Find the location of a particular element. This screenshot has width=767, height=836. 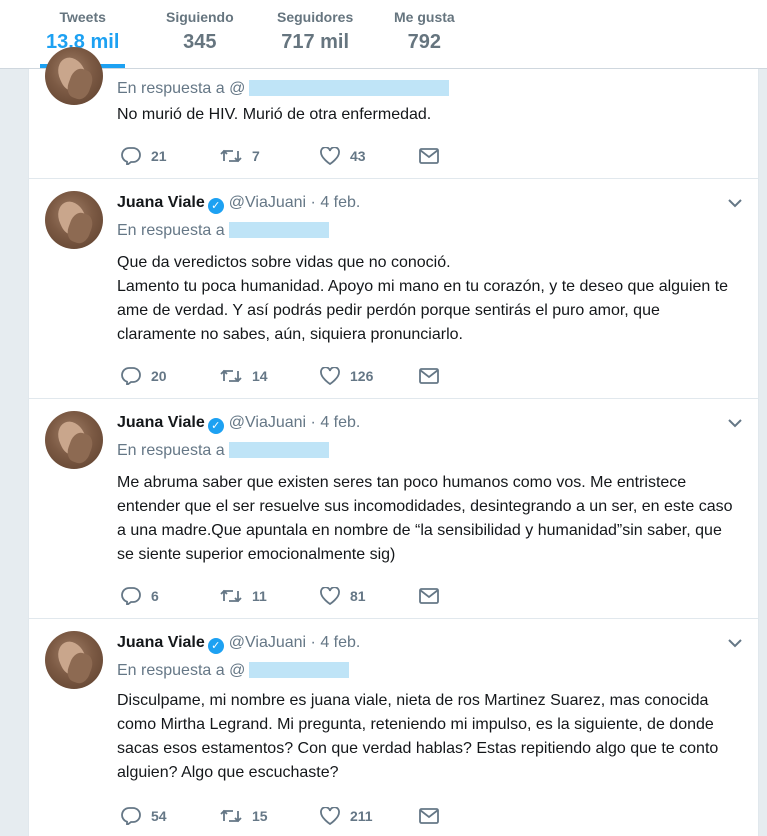

reply-button: 6 is located at coordinates (140, 596).